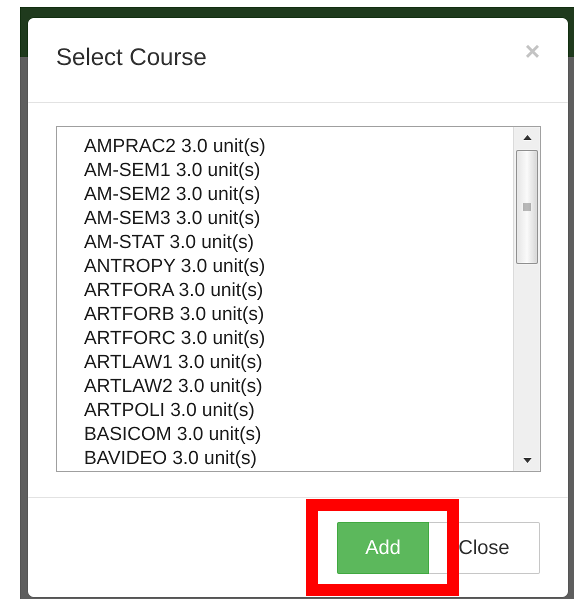  I want to click on course-option: BAVIDEO 3.0 unit(s), so click(298, 459).